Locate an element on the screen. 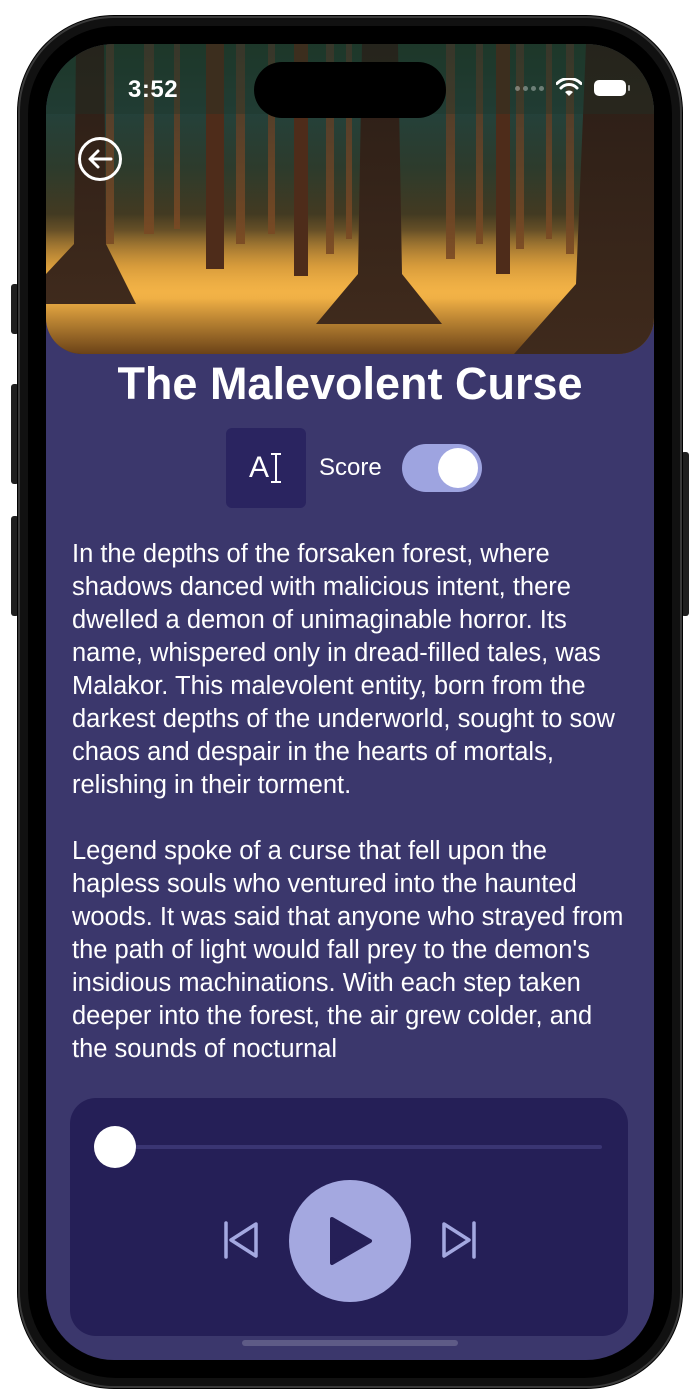 The image size is (700, 1392). text-cursor-icon is located at coordinates (276, 468).